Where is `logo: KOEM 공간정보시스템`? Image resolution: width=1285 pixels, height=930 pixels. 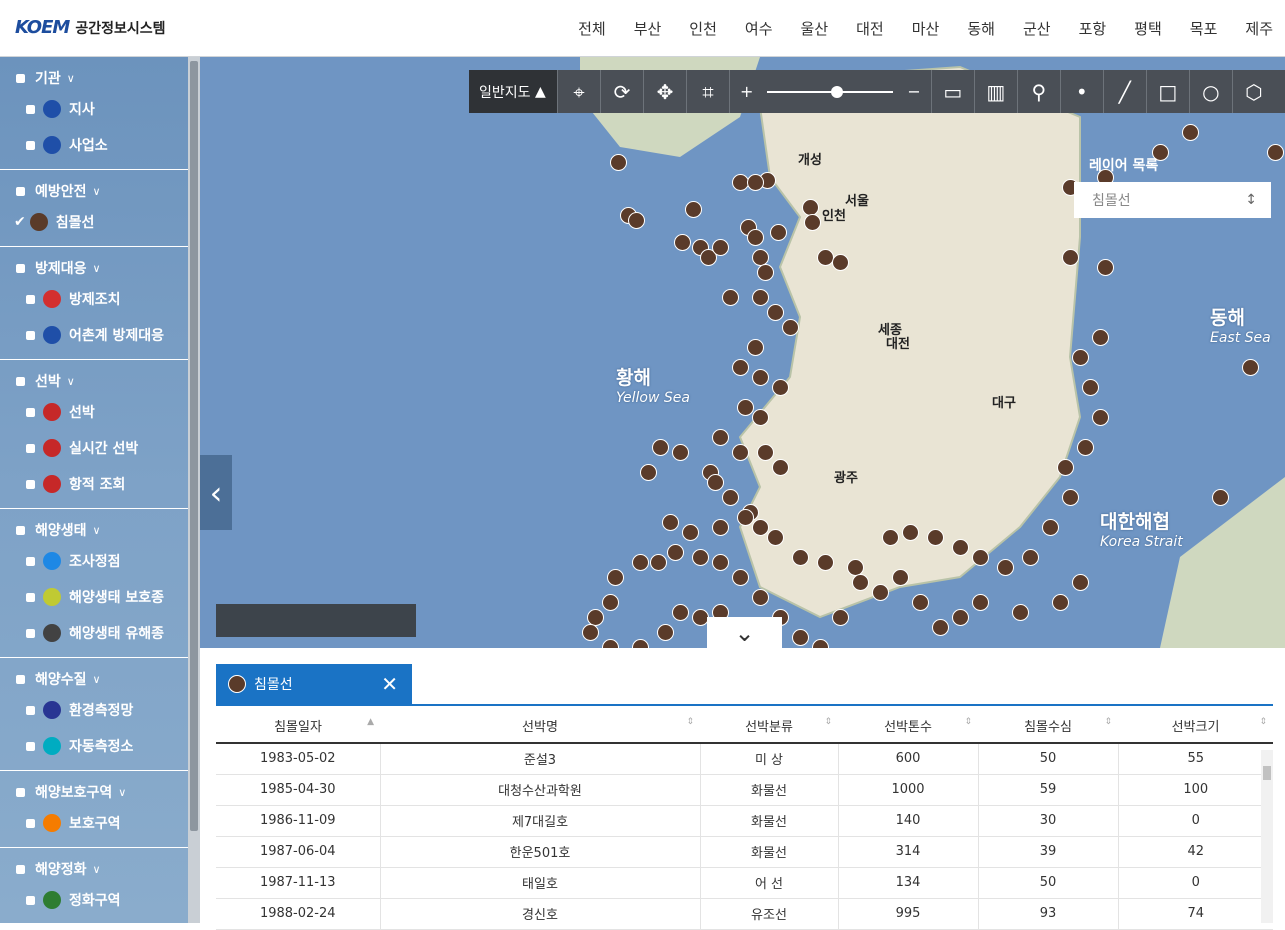
logo: KOEM 공간정보시스템 is located at coordinates (90, 27).